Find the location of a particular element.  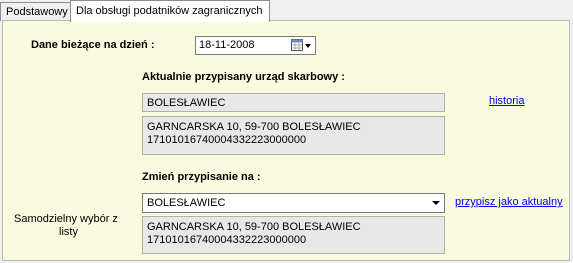

history-link: historia is located at coordinates (506, 101).